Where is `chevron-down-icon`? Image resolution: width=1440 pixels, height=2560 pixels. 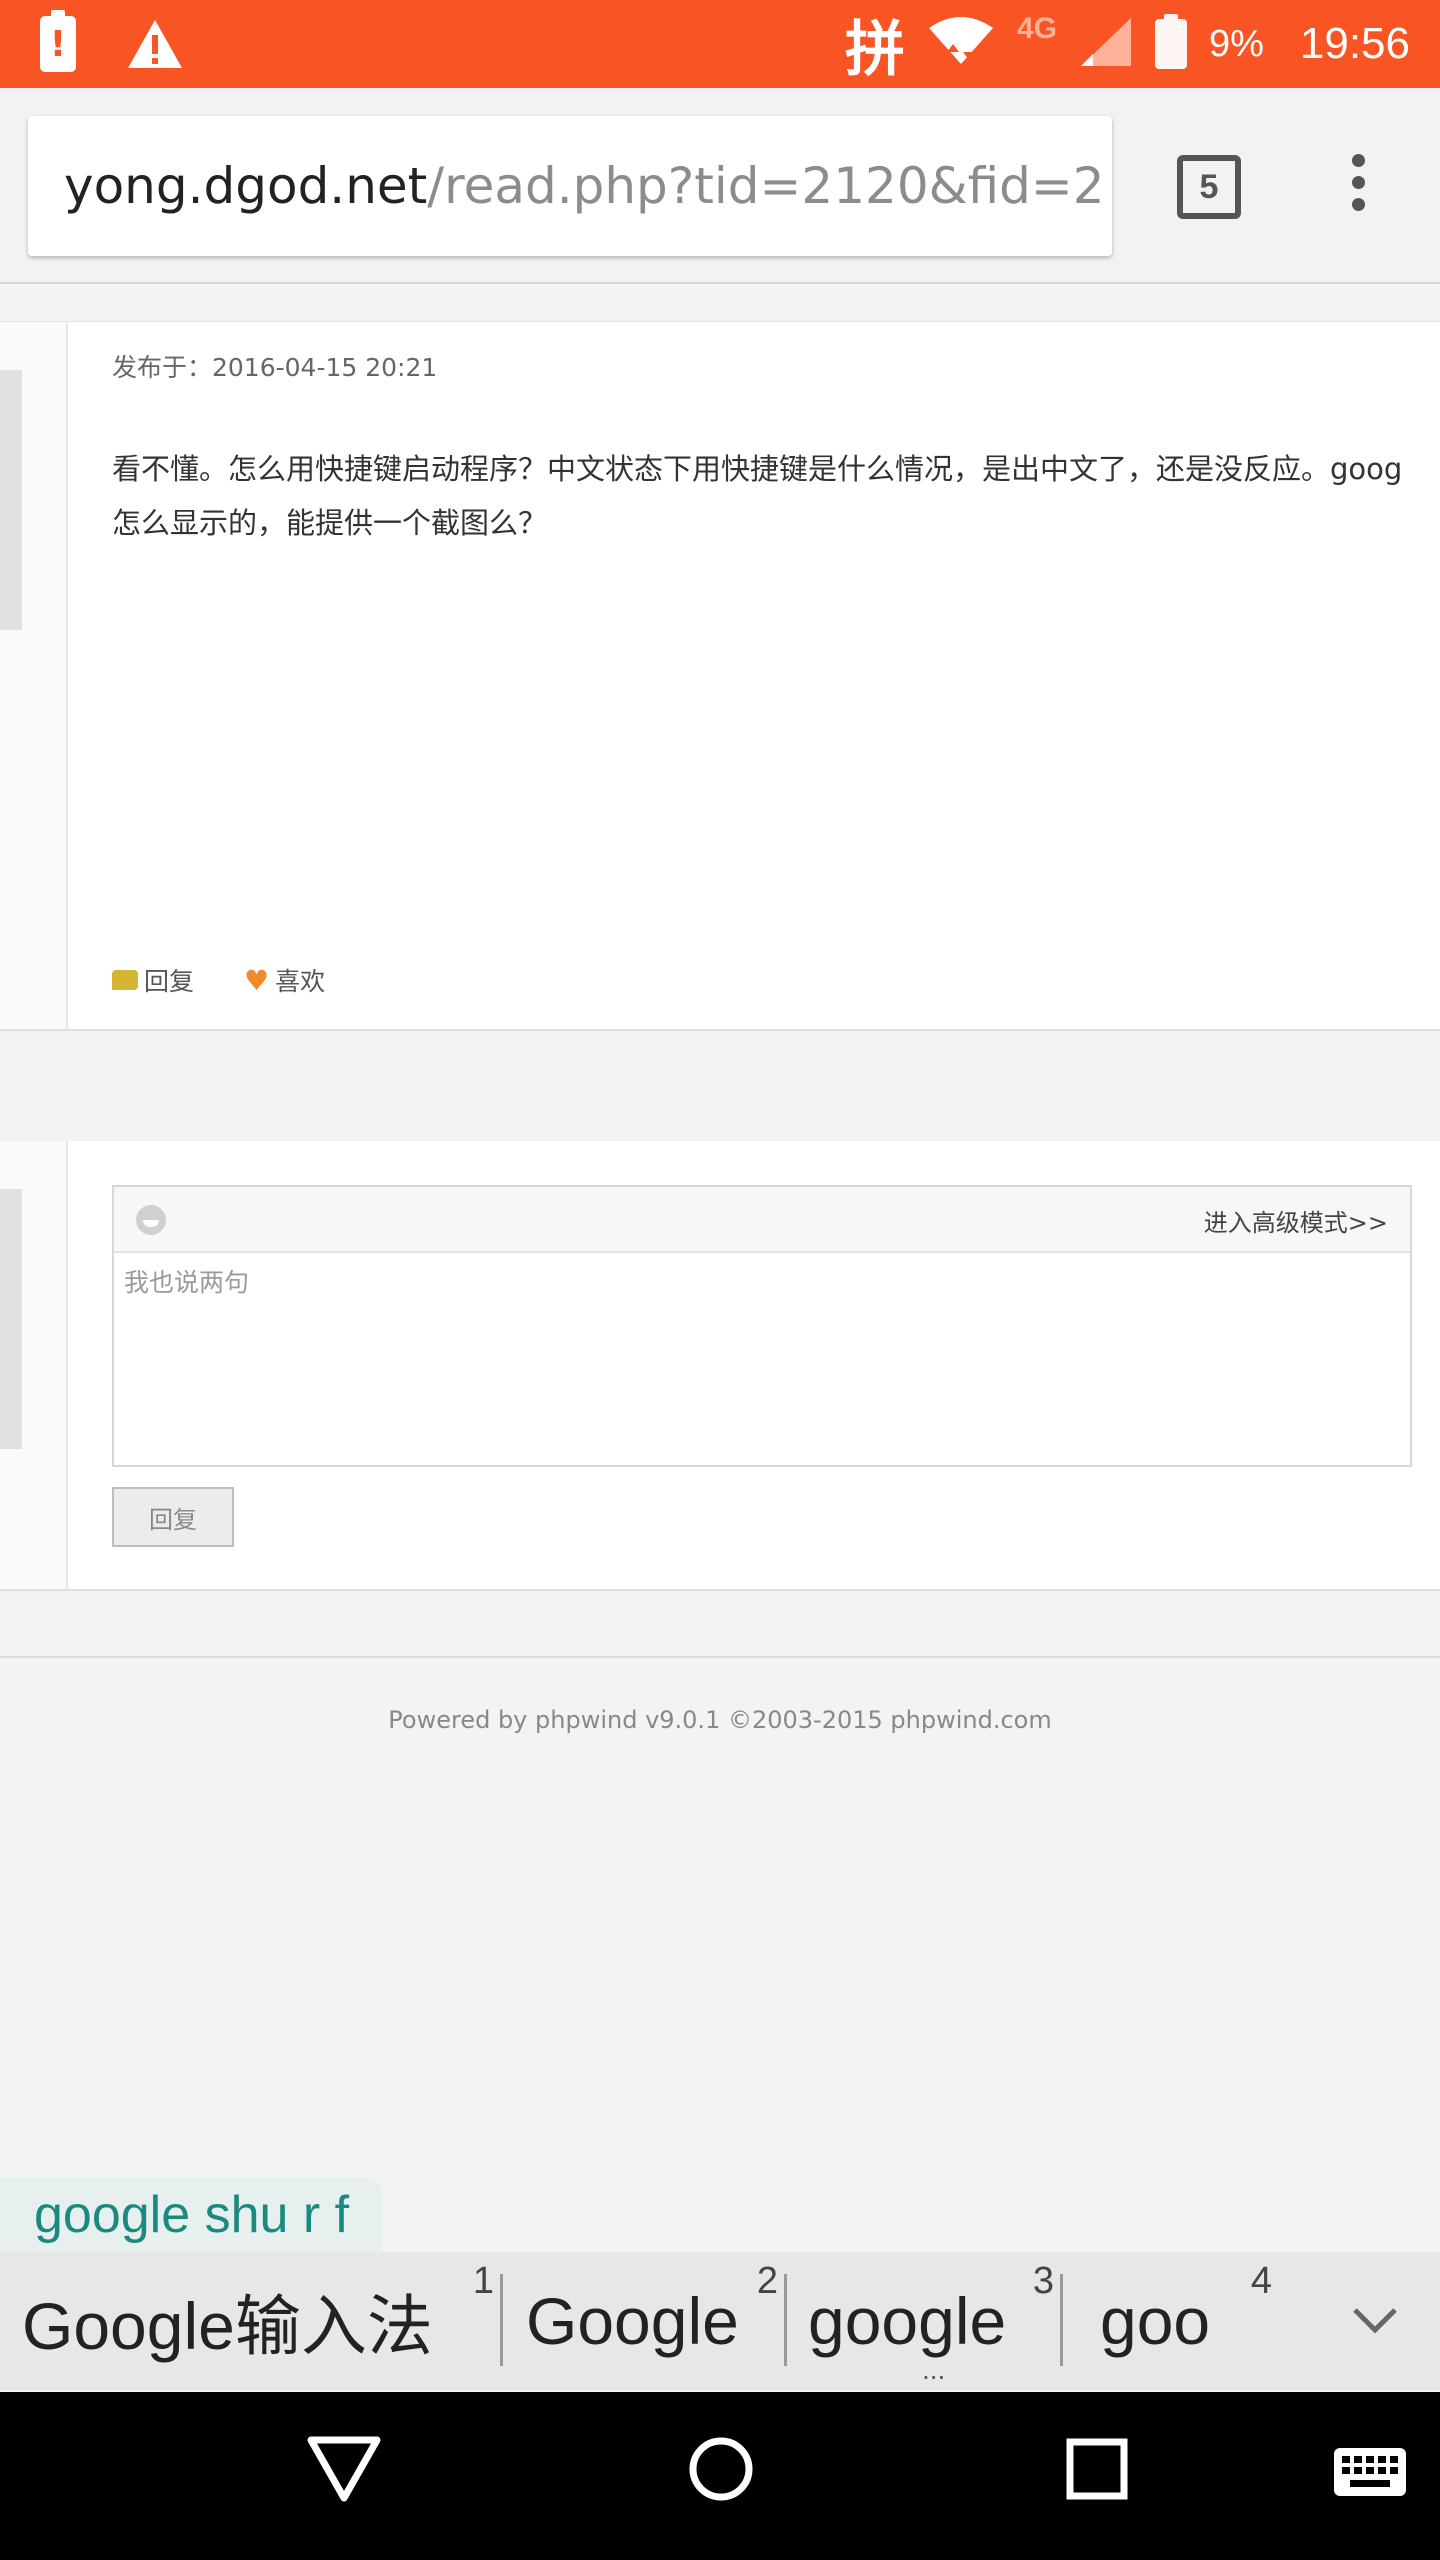
chevron-down-icon is located at coordinates (1375, 2321).